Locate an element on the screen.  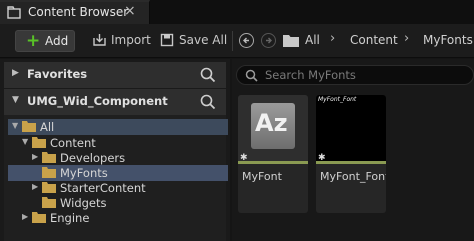
forward-arrow-icon is located at coordinates (268, 40).